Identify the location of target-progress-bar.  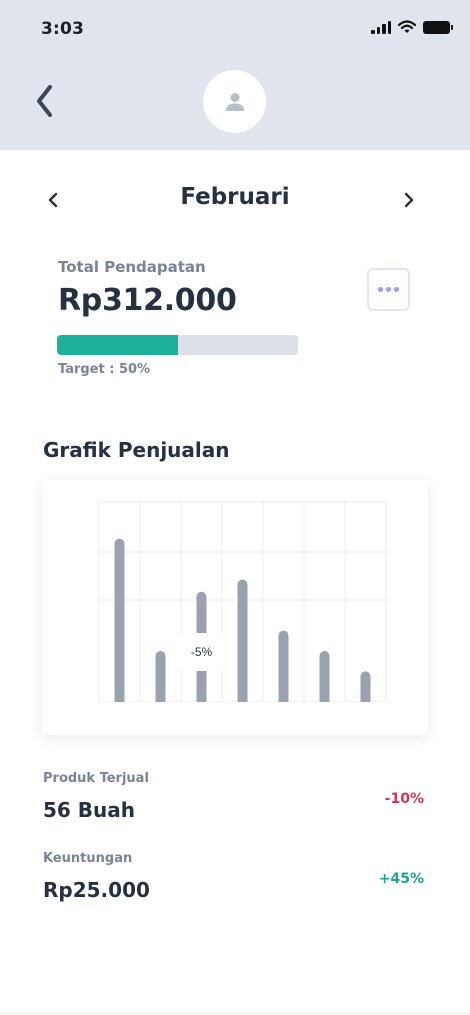
(177, 345).